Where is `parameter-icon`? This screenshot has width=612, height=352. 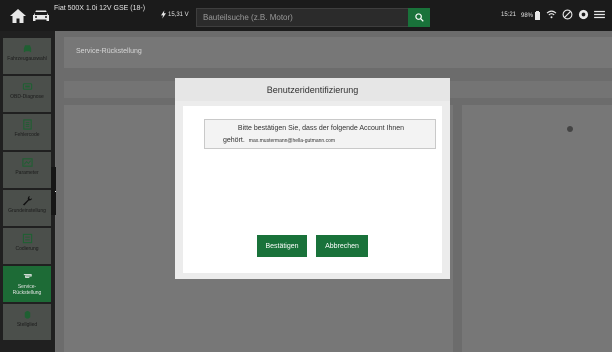 parameter-icon is located at coordinates (27, 162).